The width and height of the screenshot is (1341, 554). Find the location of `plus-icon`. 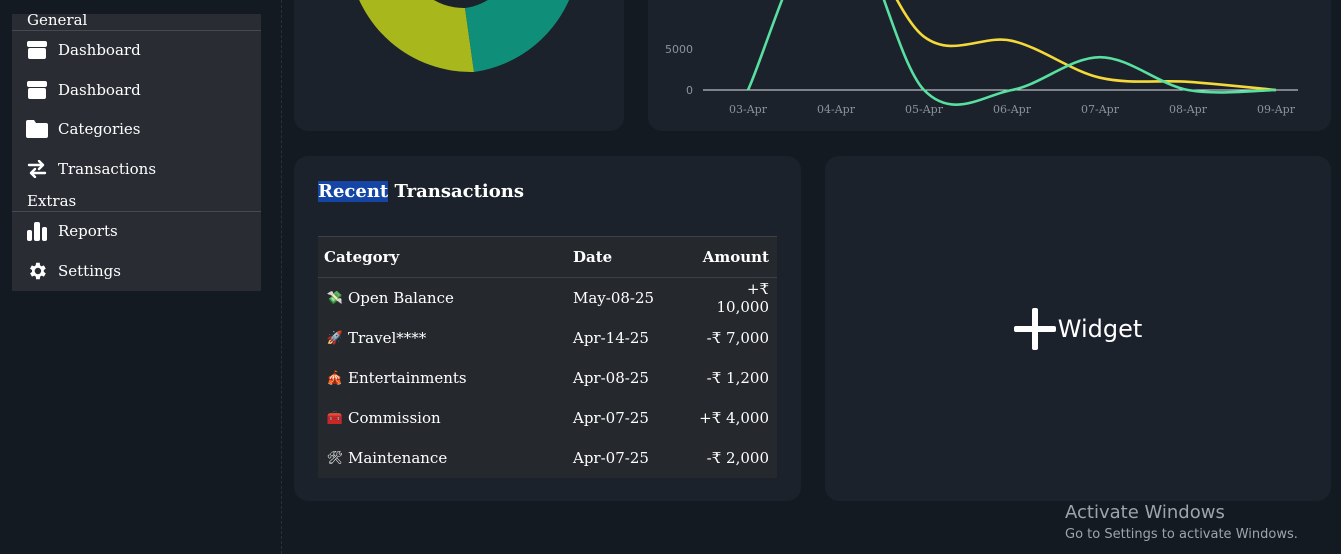

plus-icon is located at coordinates (1034, 328).